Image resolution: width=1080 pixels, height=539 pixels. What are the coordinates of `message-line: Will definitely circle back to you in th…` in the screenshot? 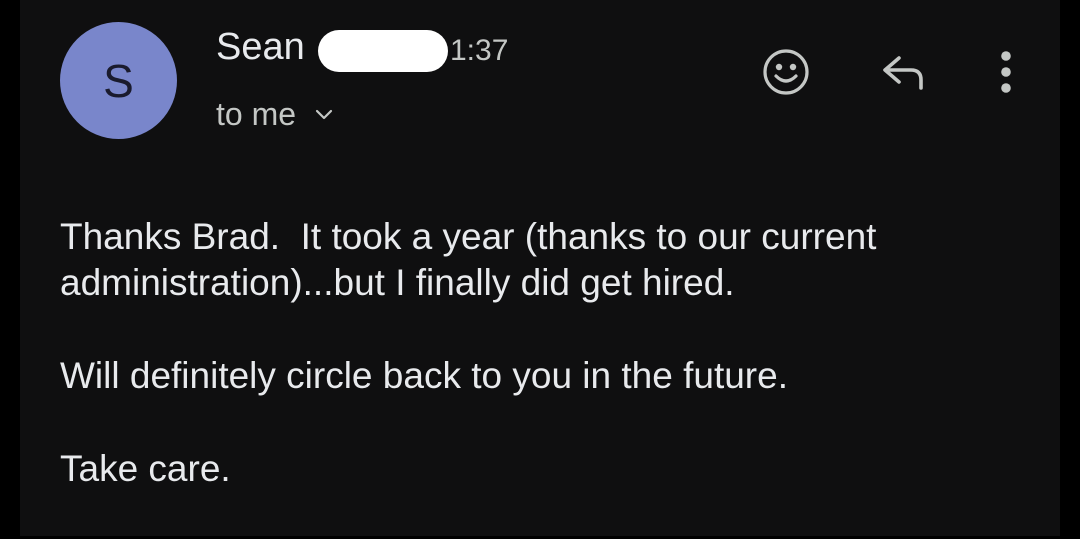 It's located at (424, 375).